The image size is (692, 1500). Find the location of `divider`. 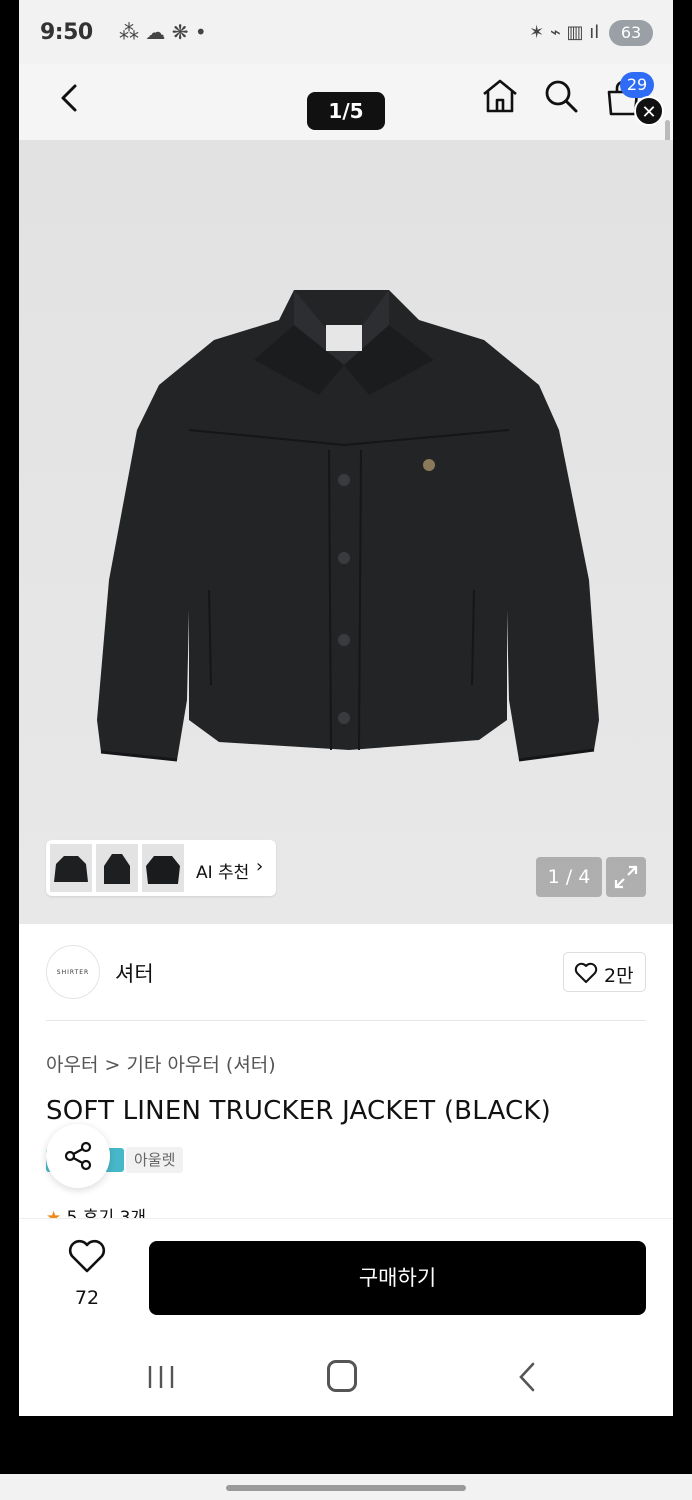

divider is located at coordinates (346, 1020).